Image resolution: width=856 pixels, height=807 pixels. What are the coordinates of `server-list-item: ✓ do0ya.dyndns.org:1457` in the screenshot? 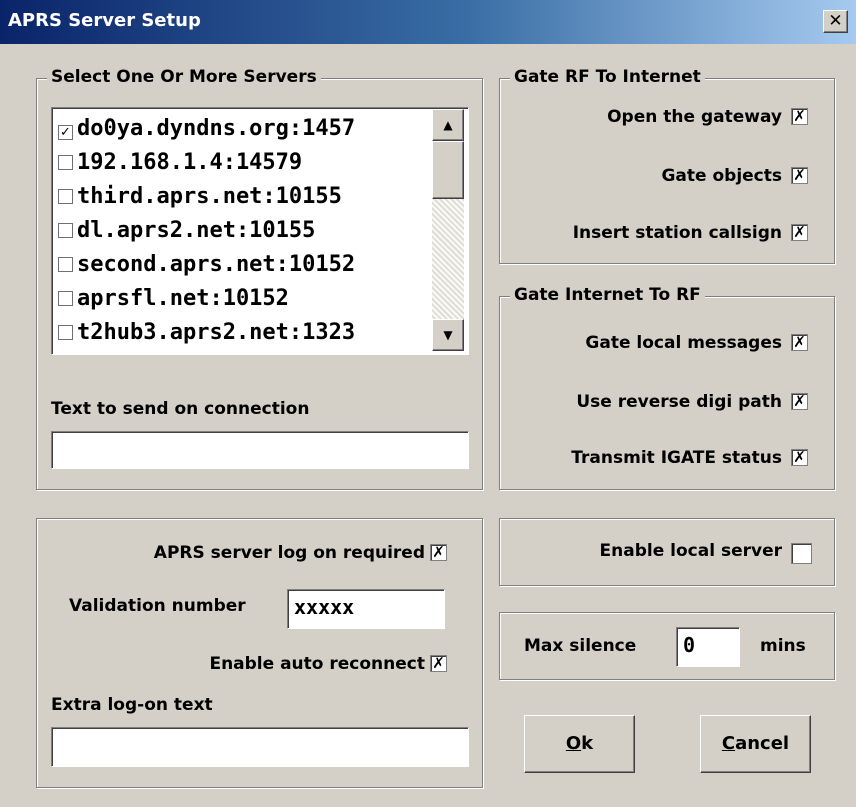 It's located at (206, 129).